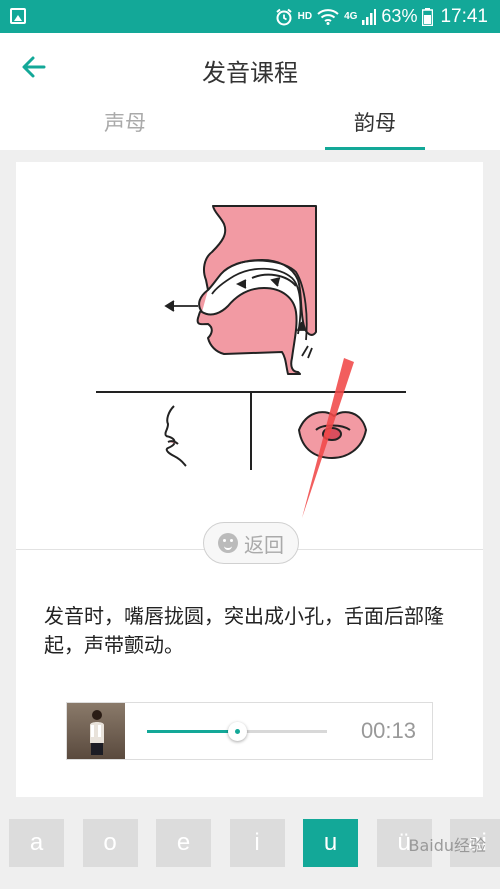 This screenshot has width=500, height=889. What do you see at coordinates (192, 731) in the screenshot?
I see `progress-fill` at bounding box center [192, 731].